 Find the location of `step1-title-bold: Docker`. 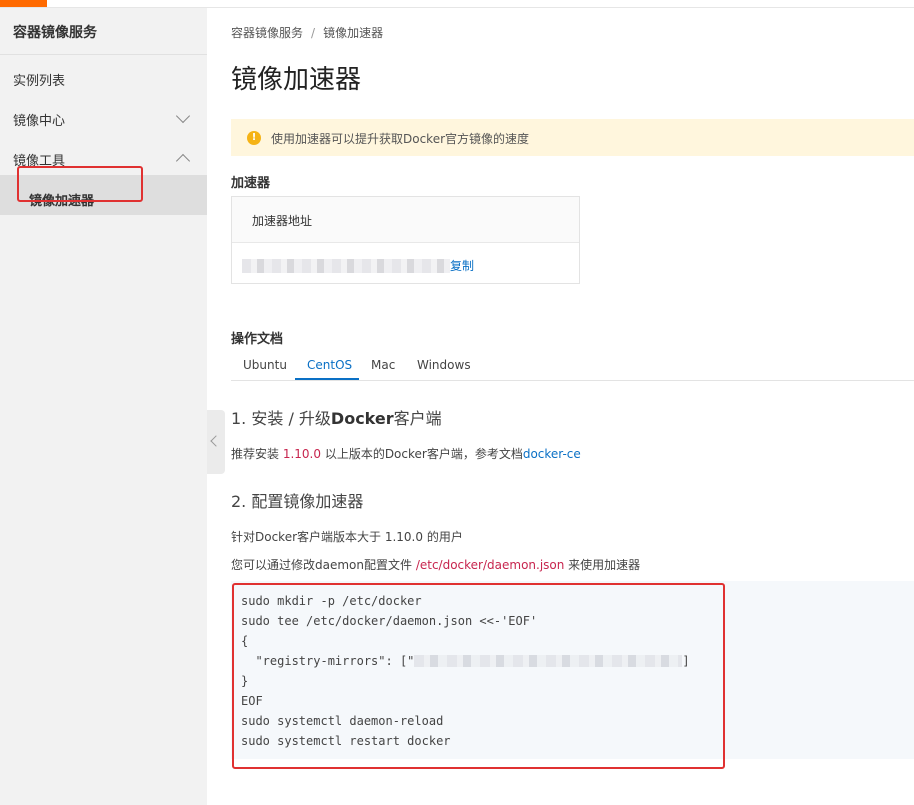

step1-title-bold: Docker is located at coordinates (362, 418).